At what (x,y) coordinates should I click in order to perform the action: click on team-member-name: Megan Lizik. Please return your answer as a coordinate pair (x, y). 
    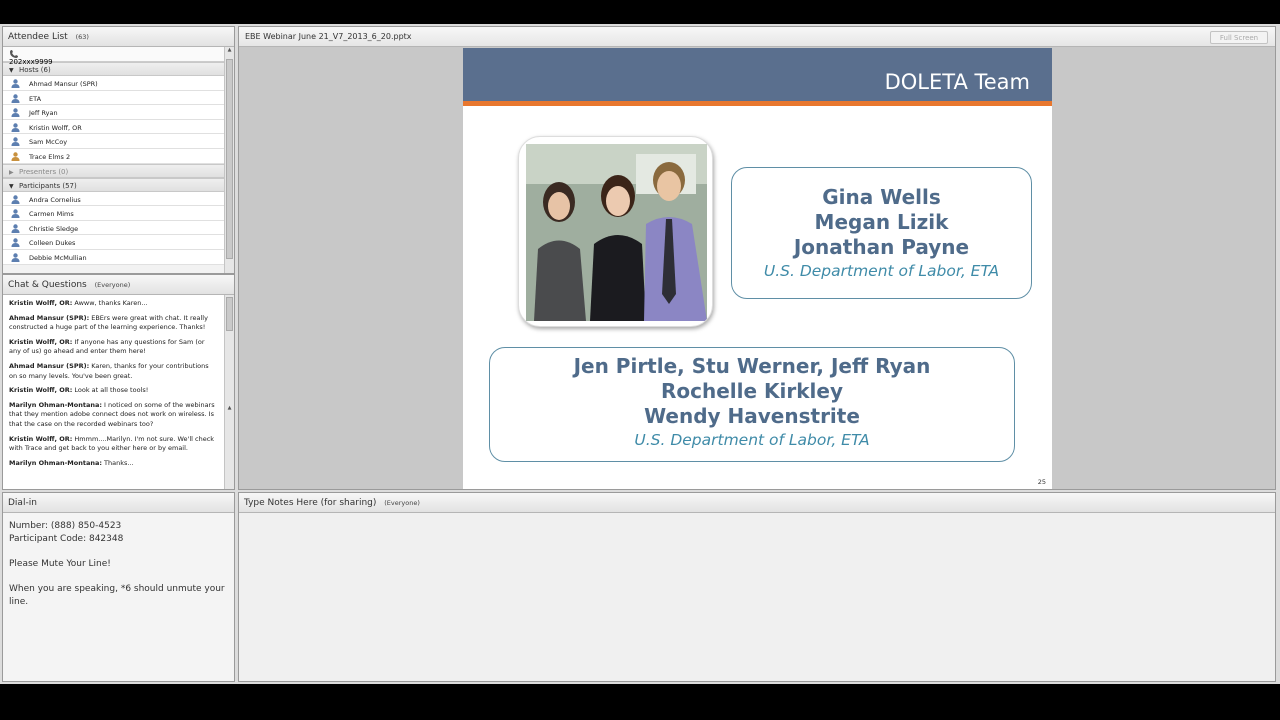
    Looking at the image, I should click on (881, 222).